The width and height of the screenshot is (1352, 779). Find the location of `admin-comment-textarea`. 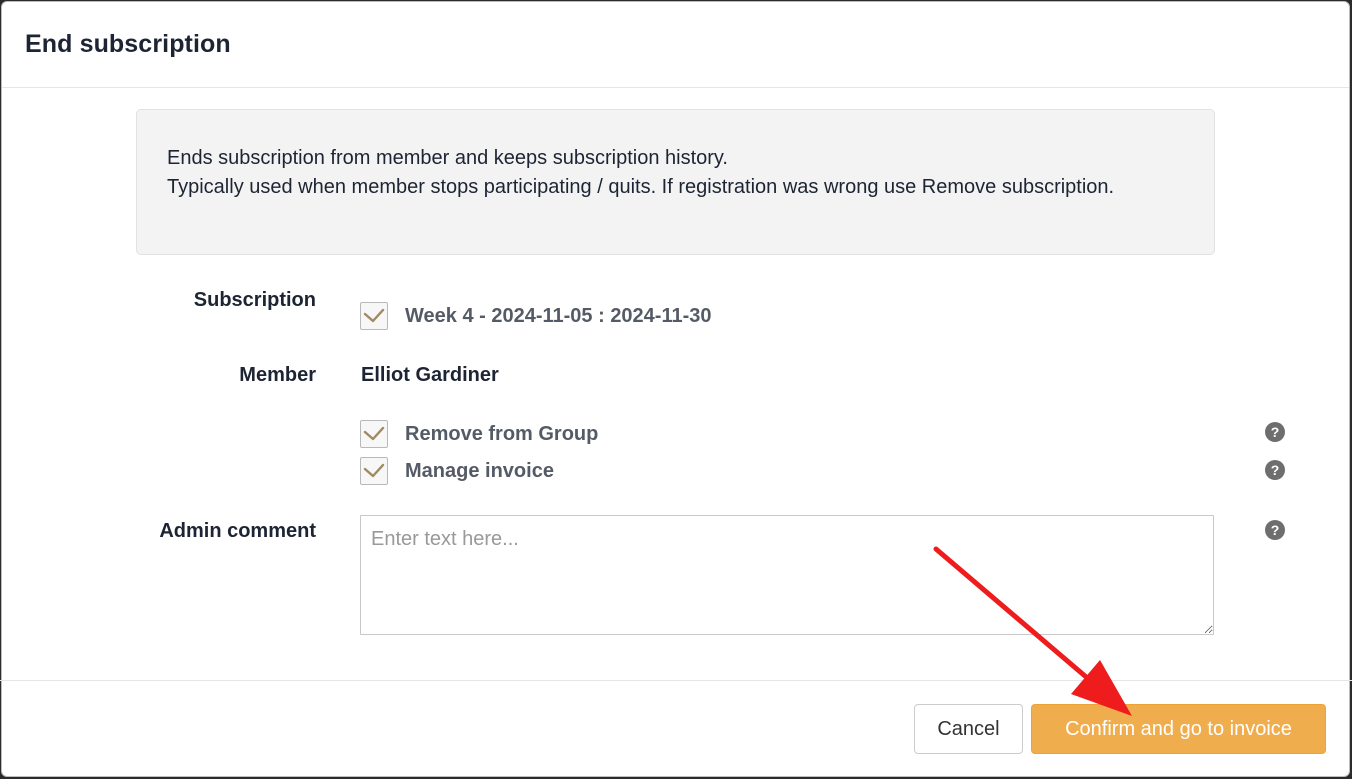

admin-comment-textarea is located at coordinates (787, 575).